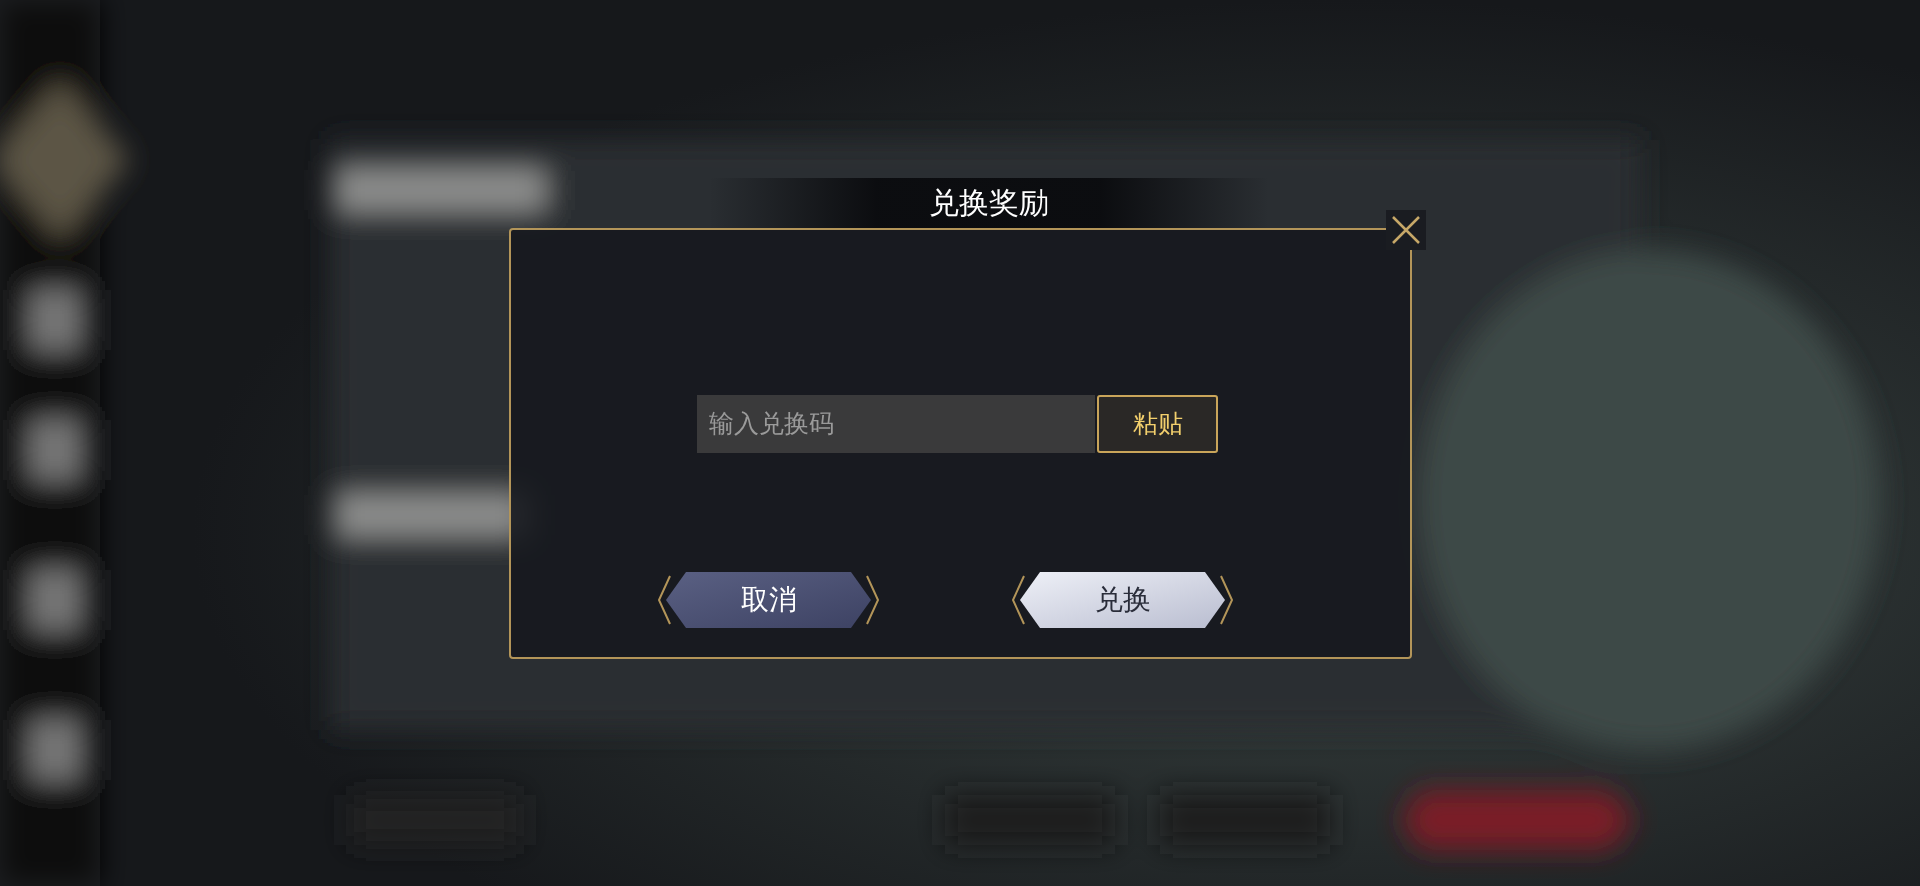 The height and width of the screenshot is (886, 1920). I want to click on code-input-field: 输入兑换码, so click(896, 424).